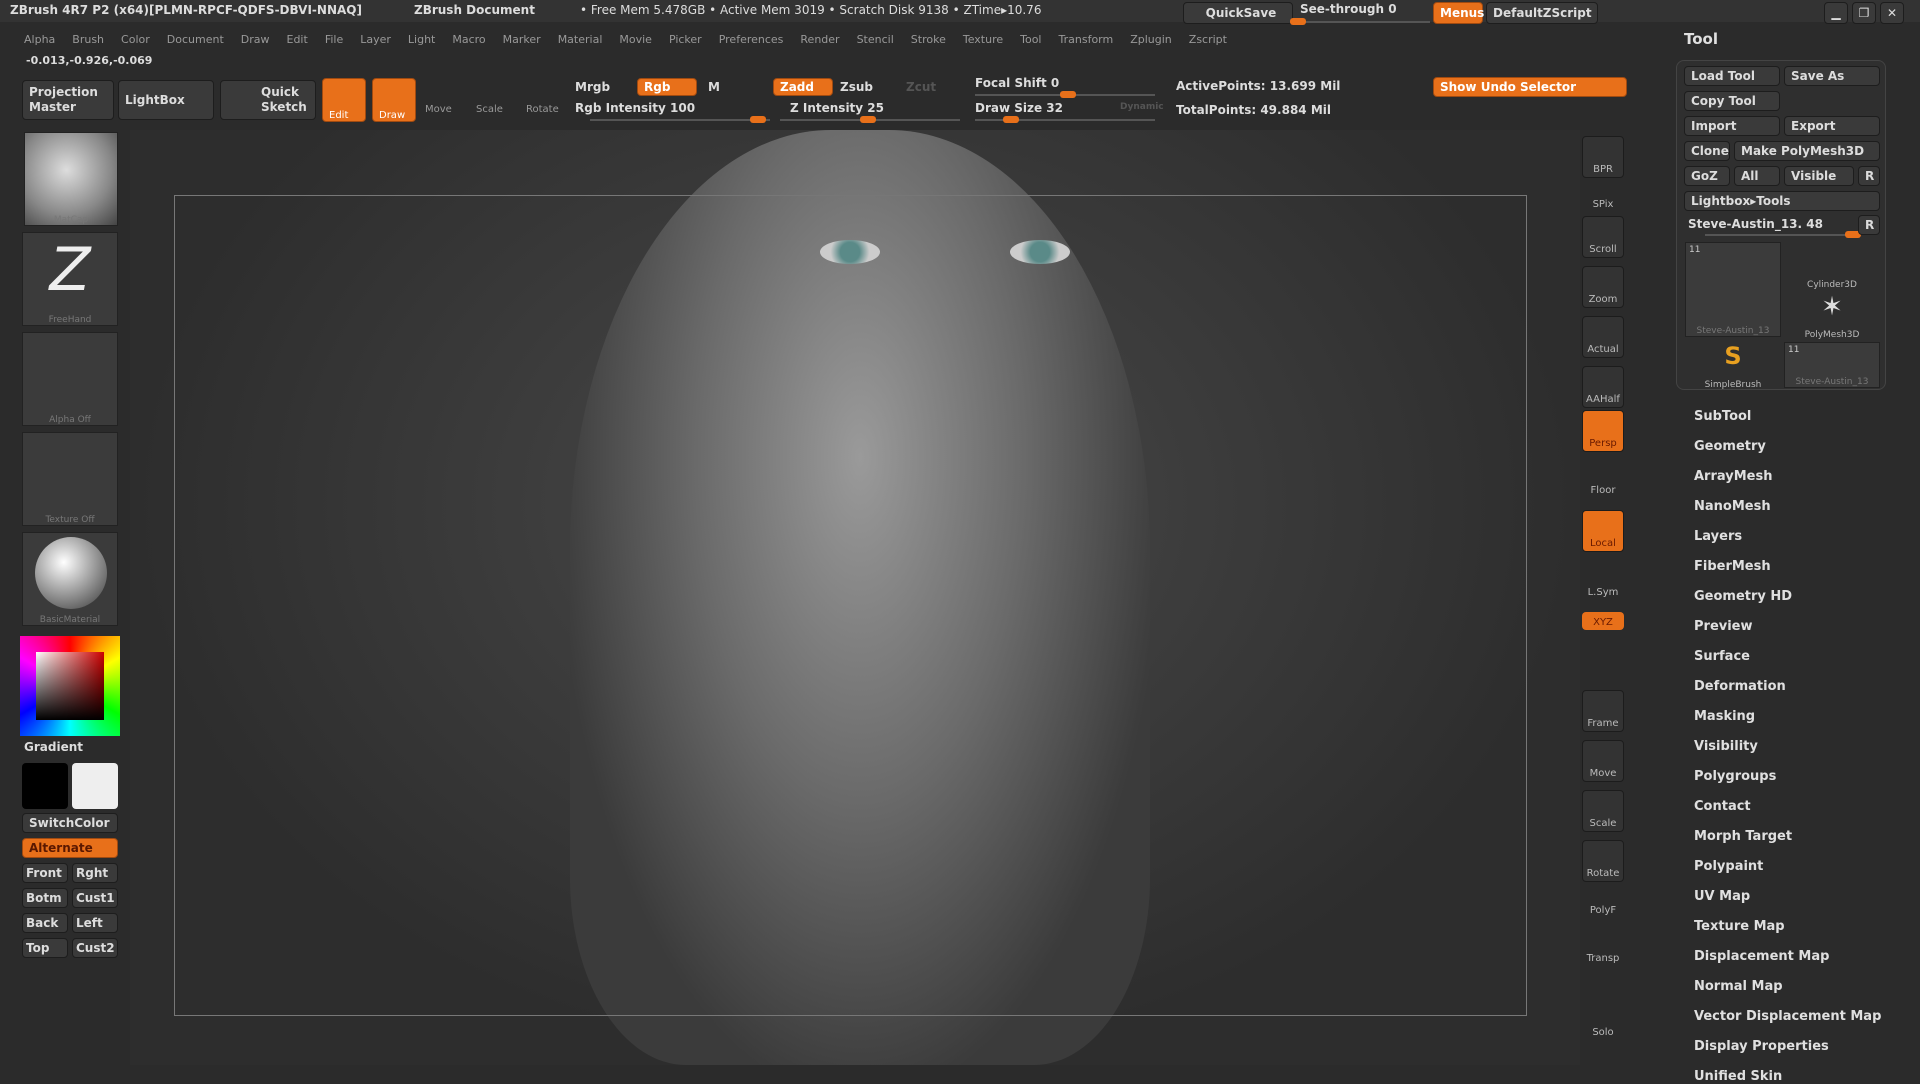  I want to click on tool-r-button: R, so click(1869, 225).